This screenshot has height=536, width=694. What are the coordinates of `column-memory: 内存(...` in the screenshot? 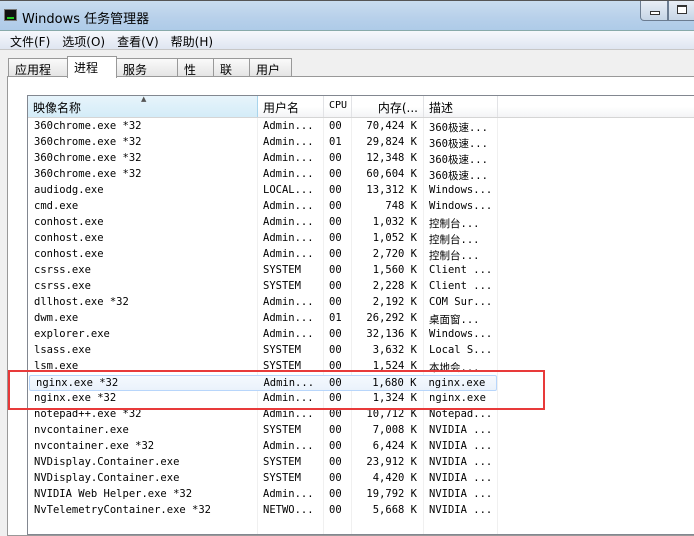 It's located at (388, 106).